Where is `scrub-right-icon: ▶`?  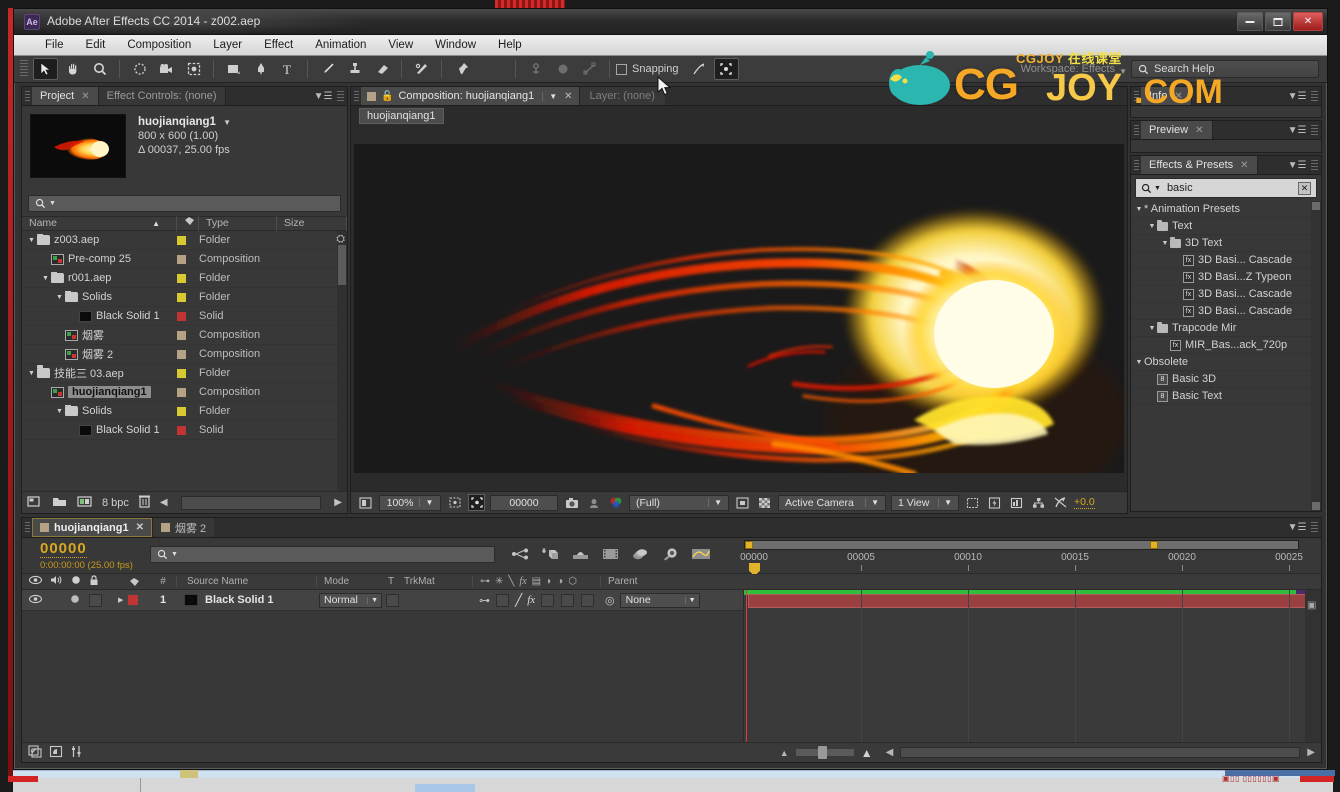 scrub-right-icon: ▶ is located at coordinates (338, 502).